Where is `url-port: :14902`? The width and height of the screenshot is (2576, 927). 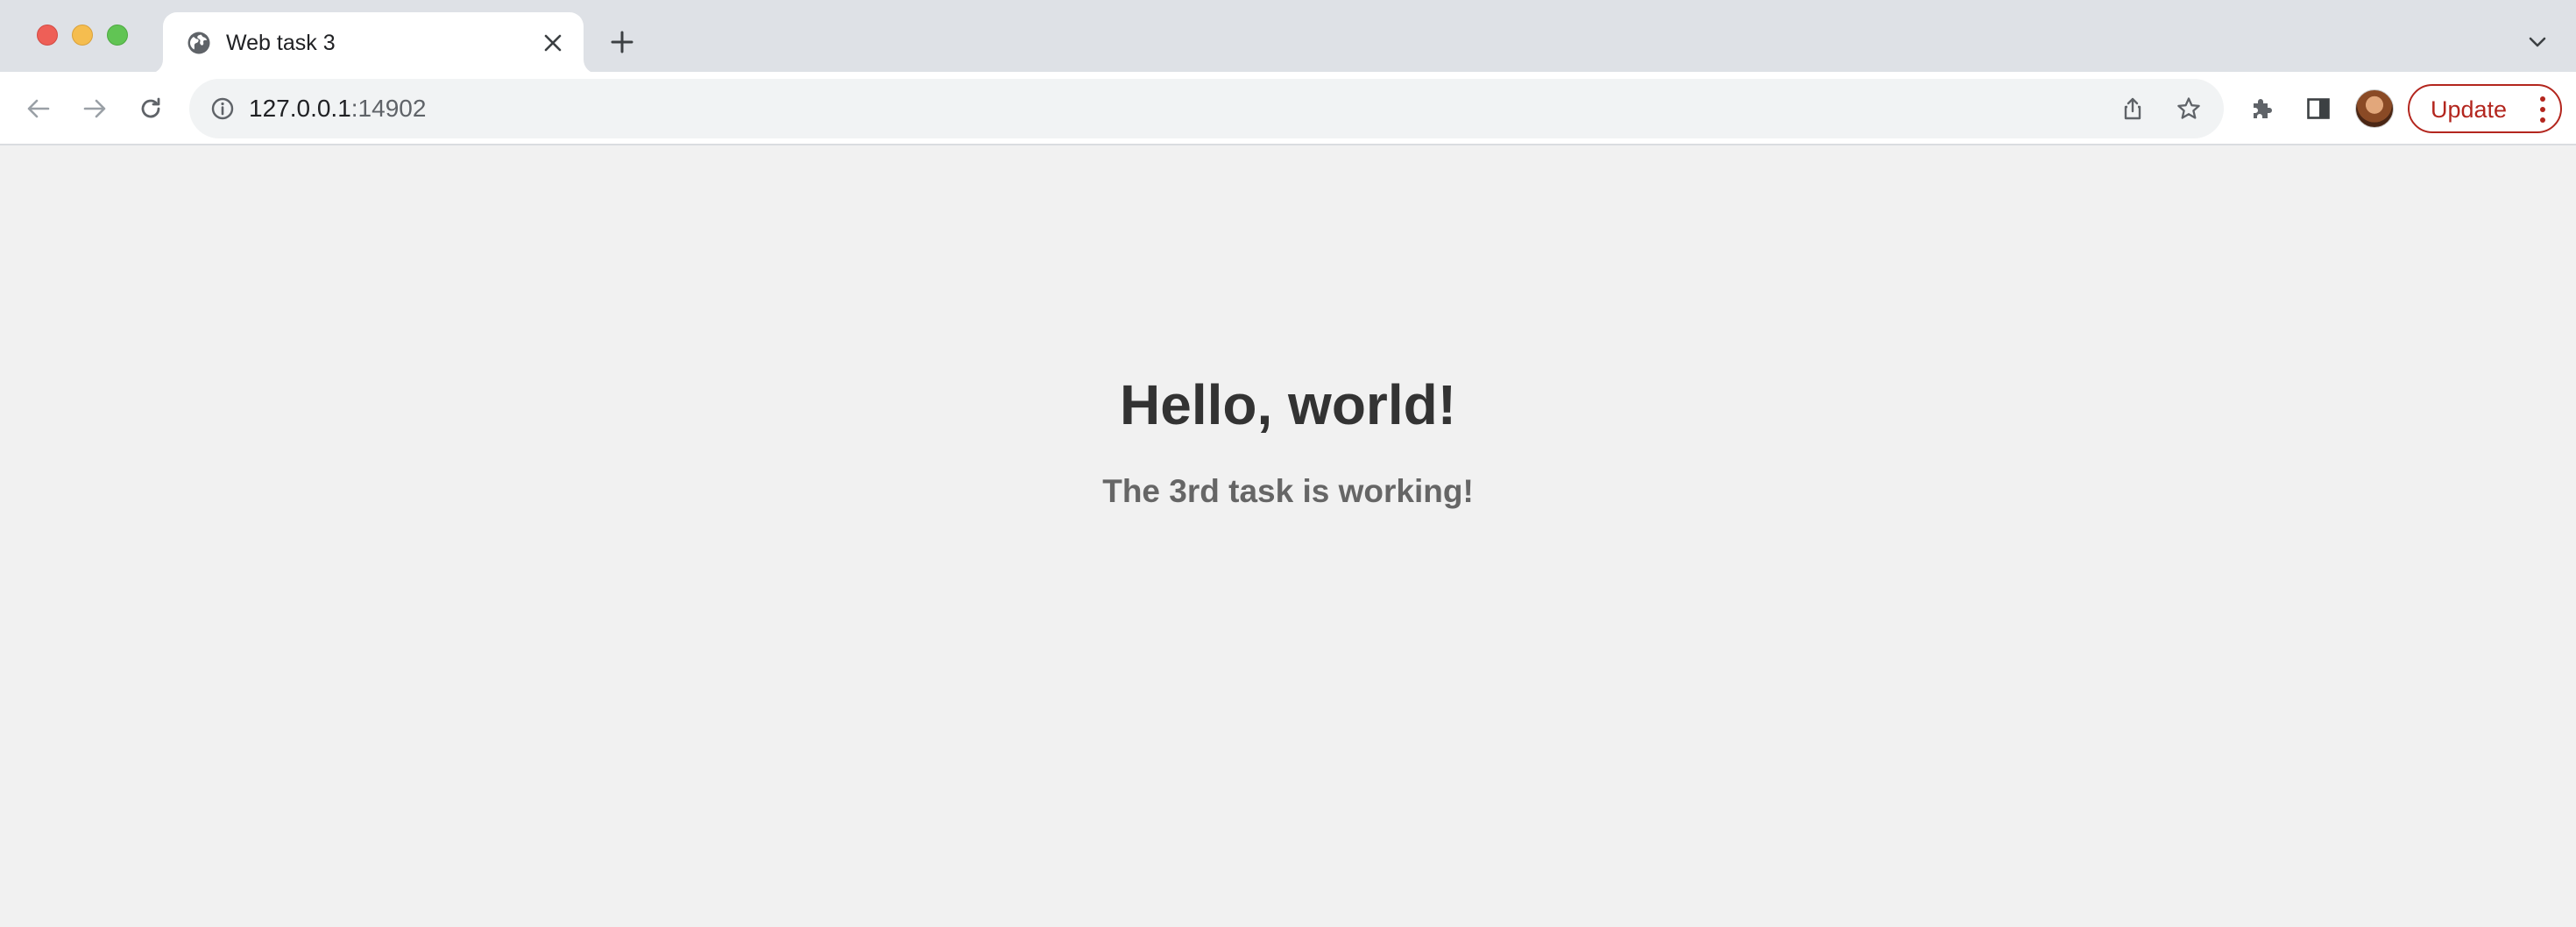
url-port: :14902 is located at coordinates (388, 109).